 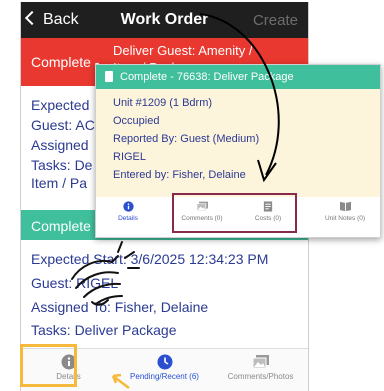 I want to click on expected-start: Expected, so click(x=60, y=105).